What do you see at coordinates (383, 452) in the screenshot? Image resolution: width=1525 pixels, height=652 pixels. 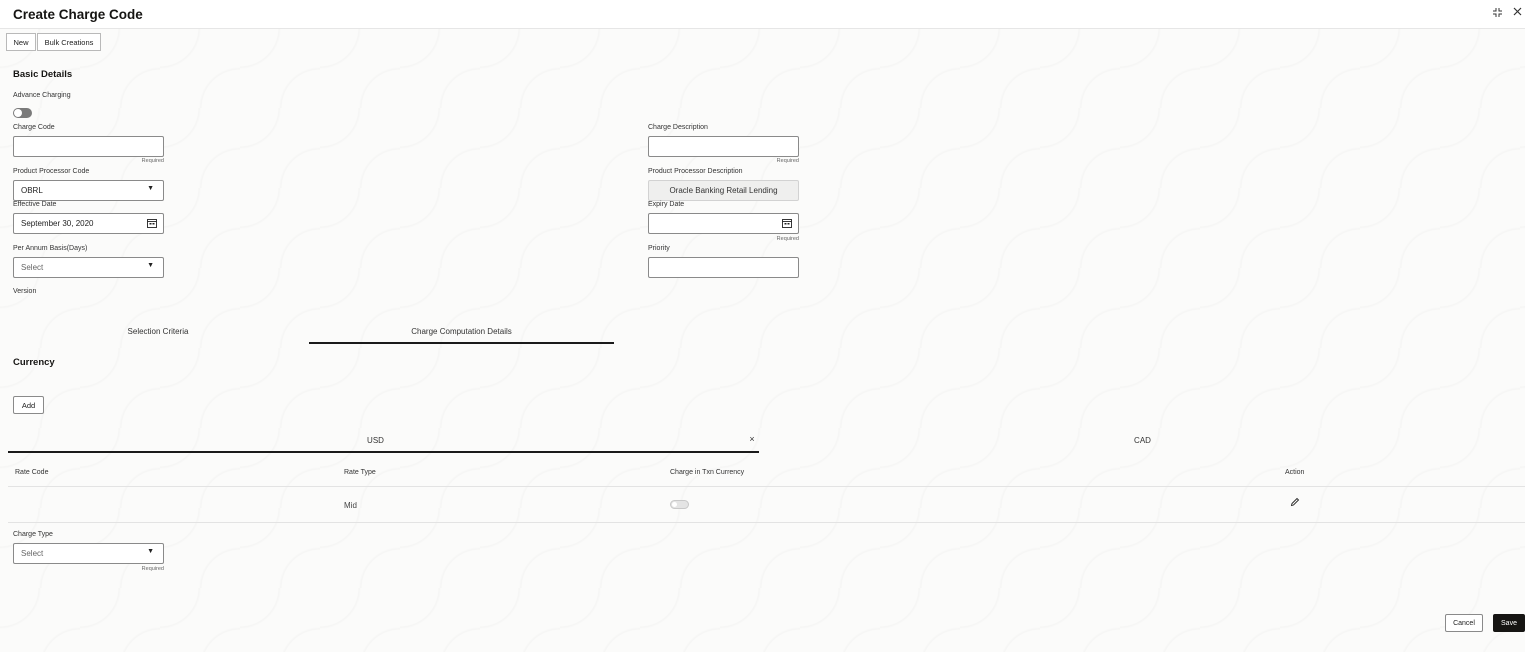 I see `active-currency-tab-indicator` at bounding box center [383, 452].